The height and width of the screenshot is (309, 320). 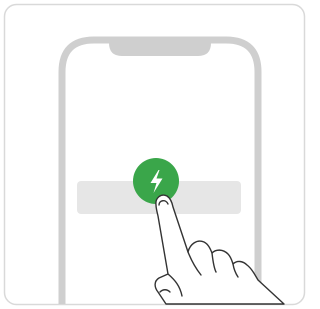 What do you see at coordinates (160, 47) in the screenshot?
I see `phone-notch` at bounding box center [160, 47].